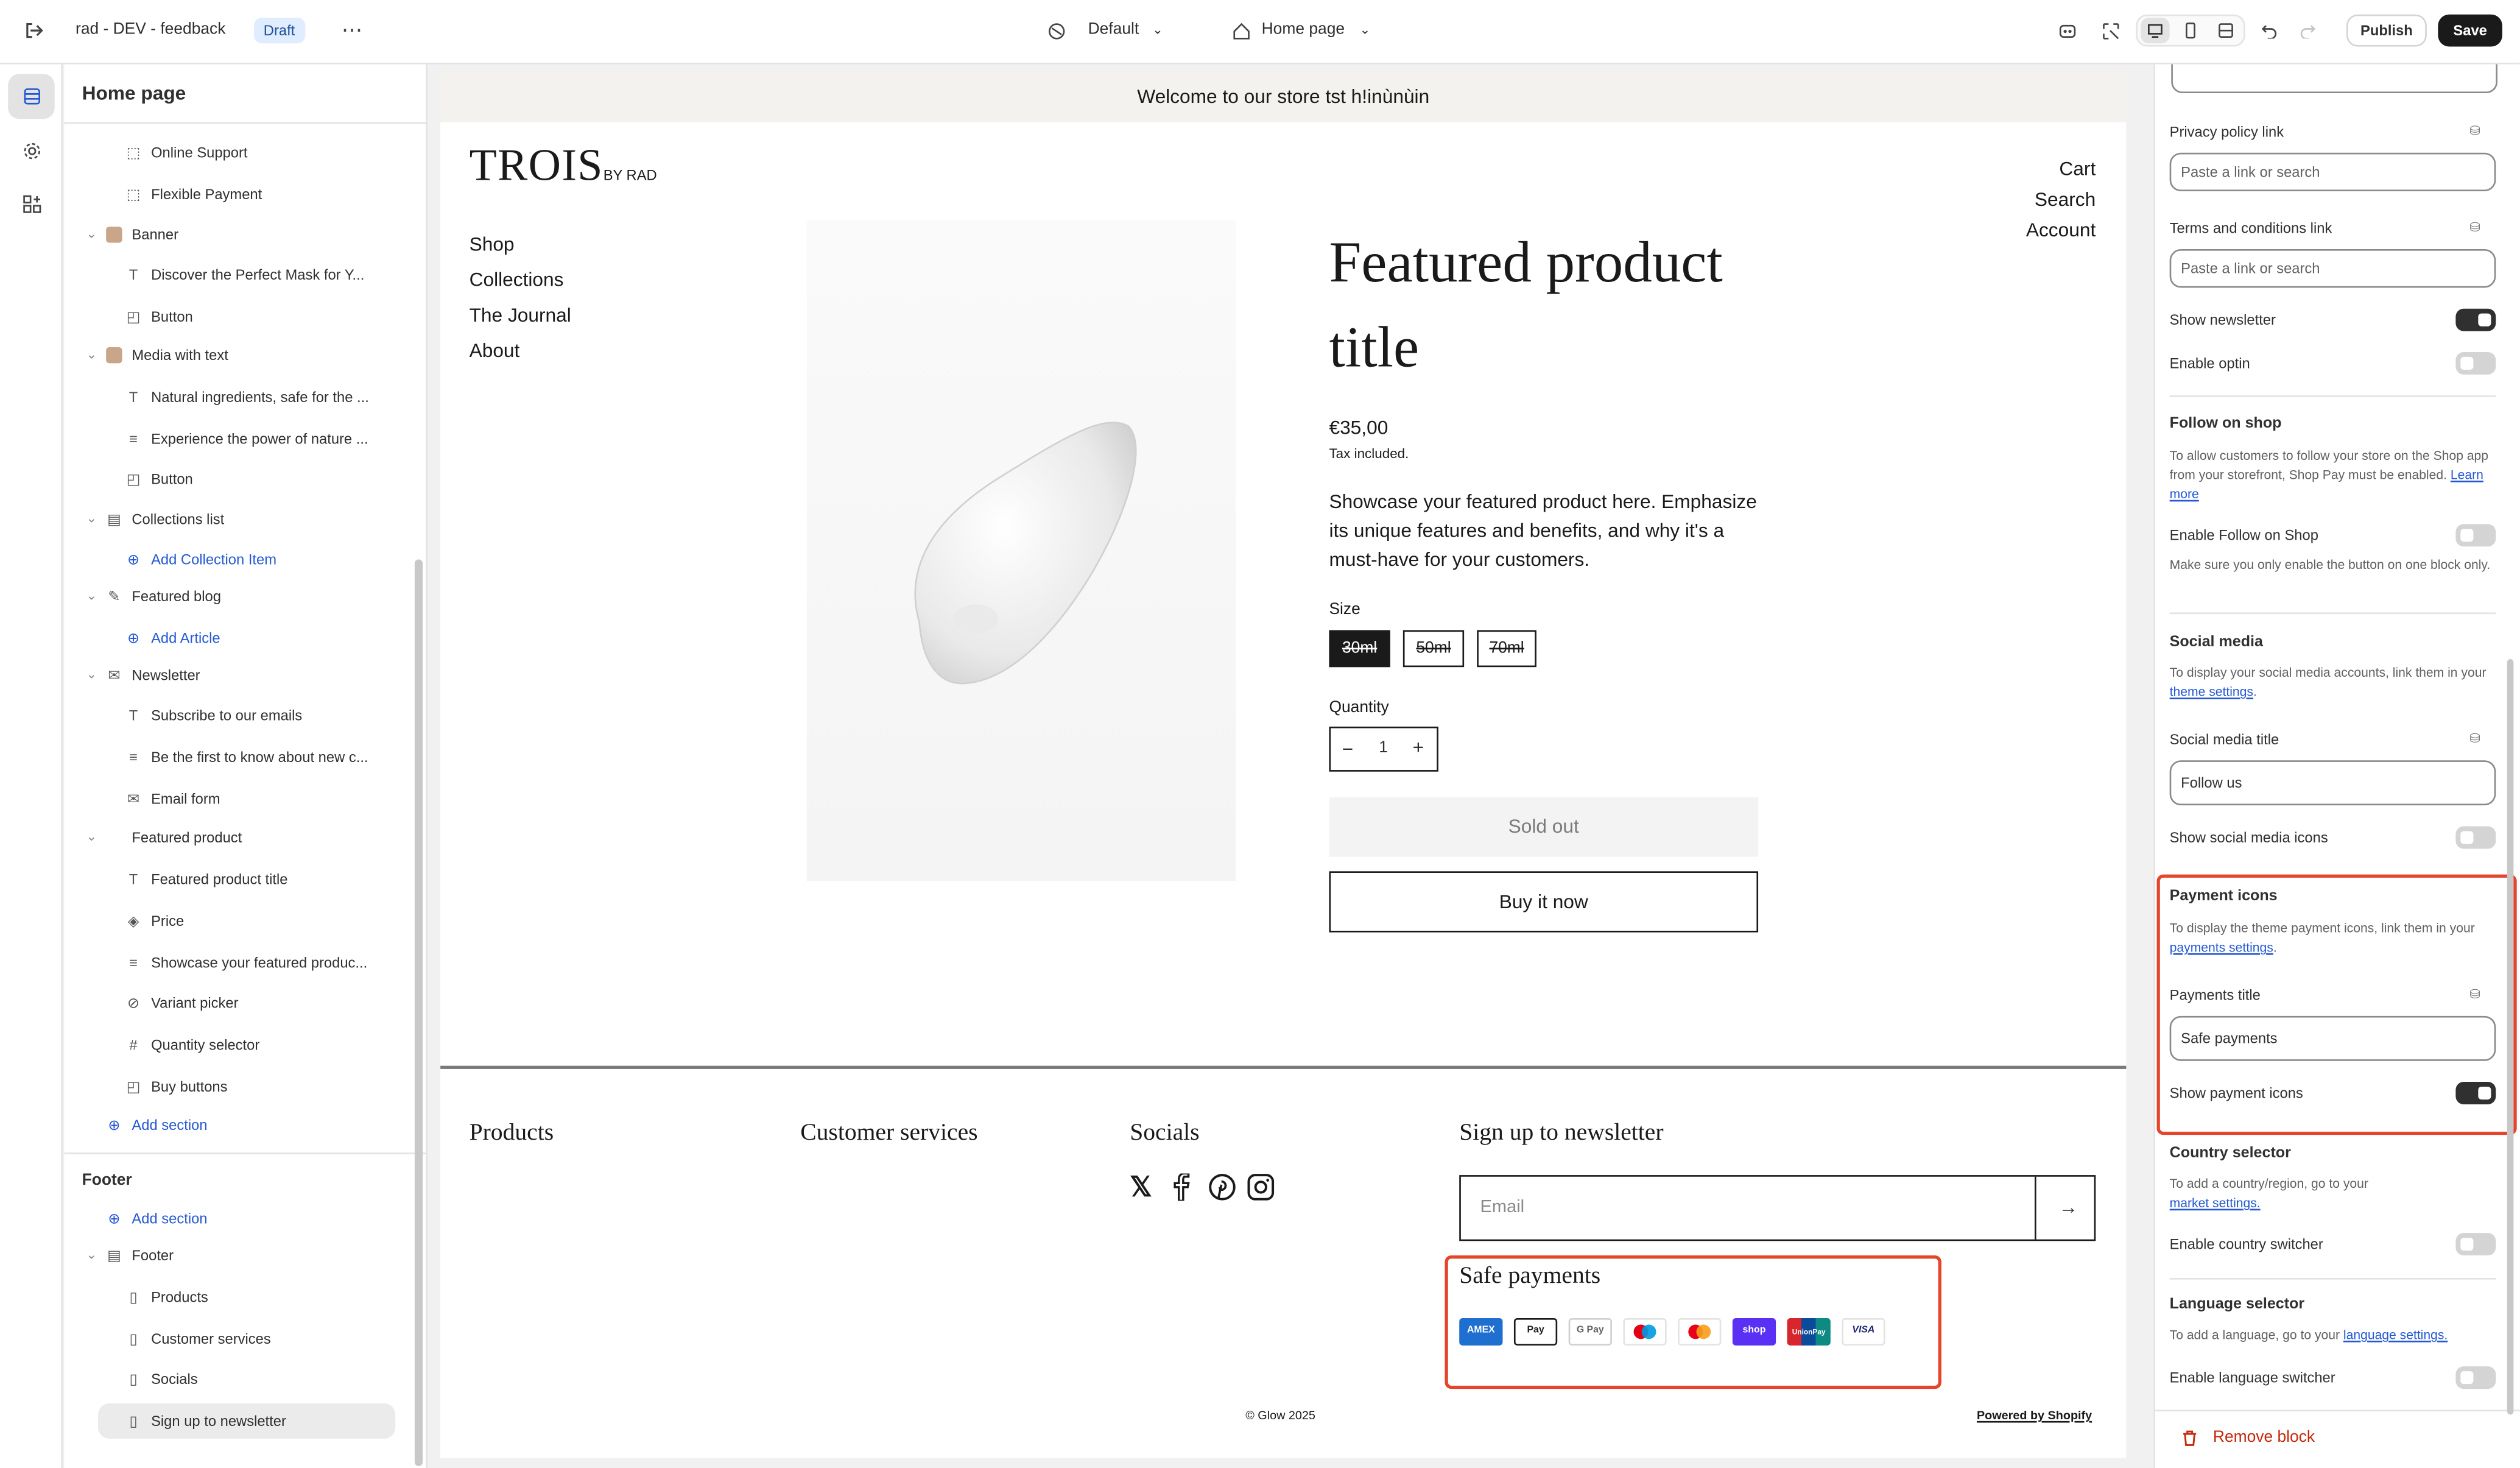  What do you see at coordinates (241, 638) in the screenshot?
I see `add-item-button: ⊕ Add Article` at bounding box center [241, 638].